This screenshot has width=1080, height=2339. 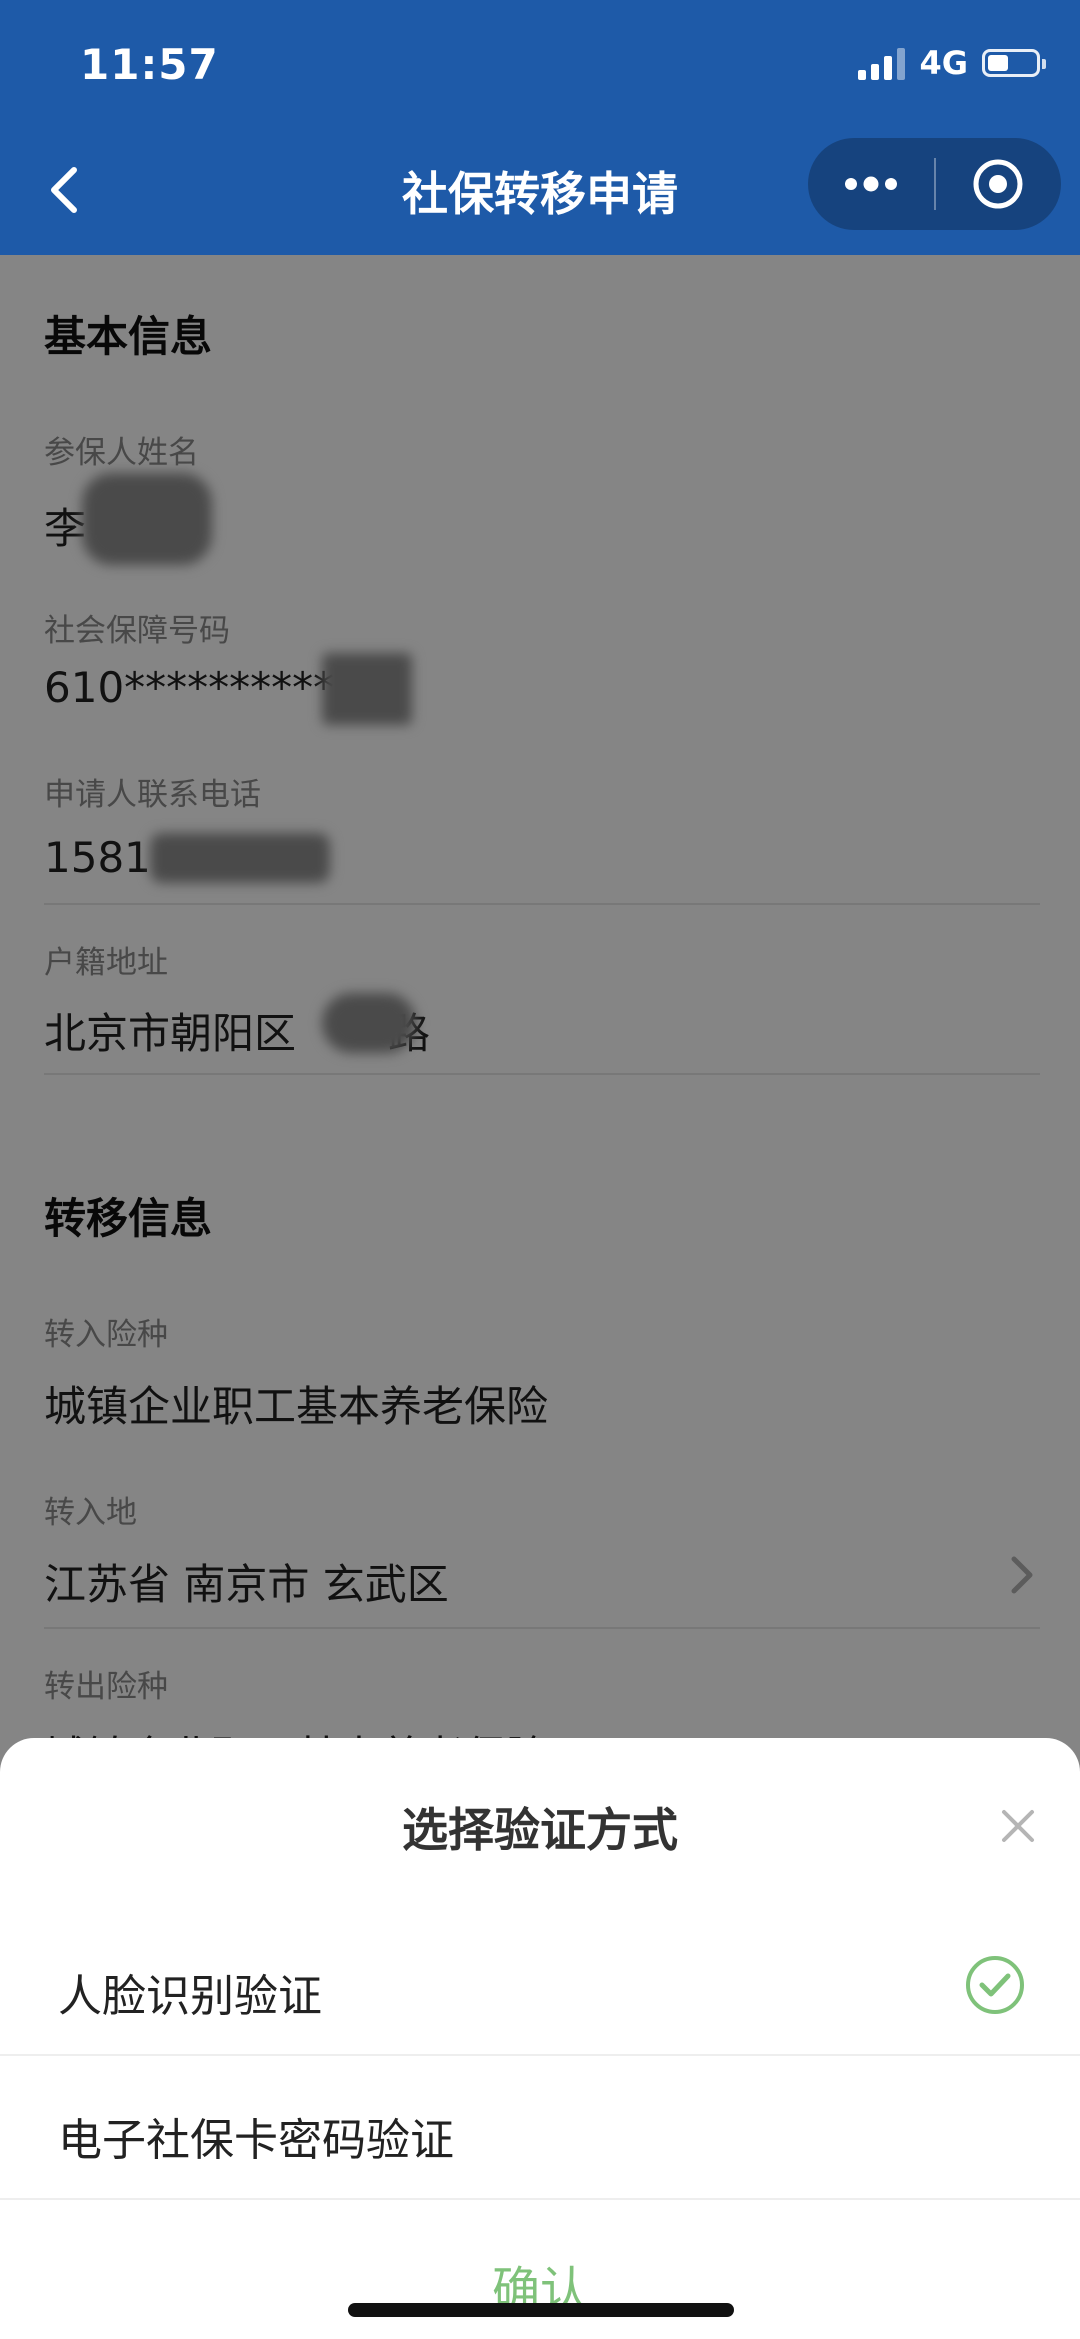 I want to click on app-header: 11:57 4G 社保转移申请, so click(x=540, y=127).